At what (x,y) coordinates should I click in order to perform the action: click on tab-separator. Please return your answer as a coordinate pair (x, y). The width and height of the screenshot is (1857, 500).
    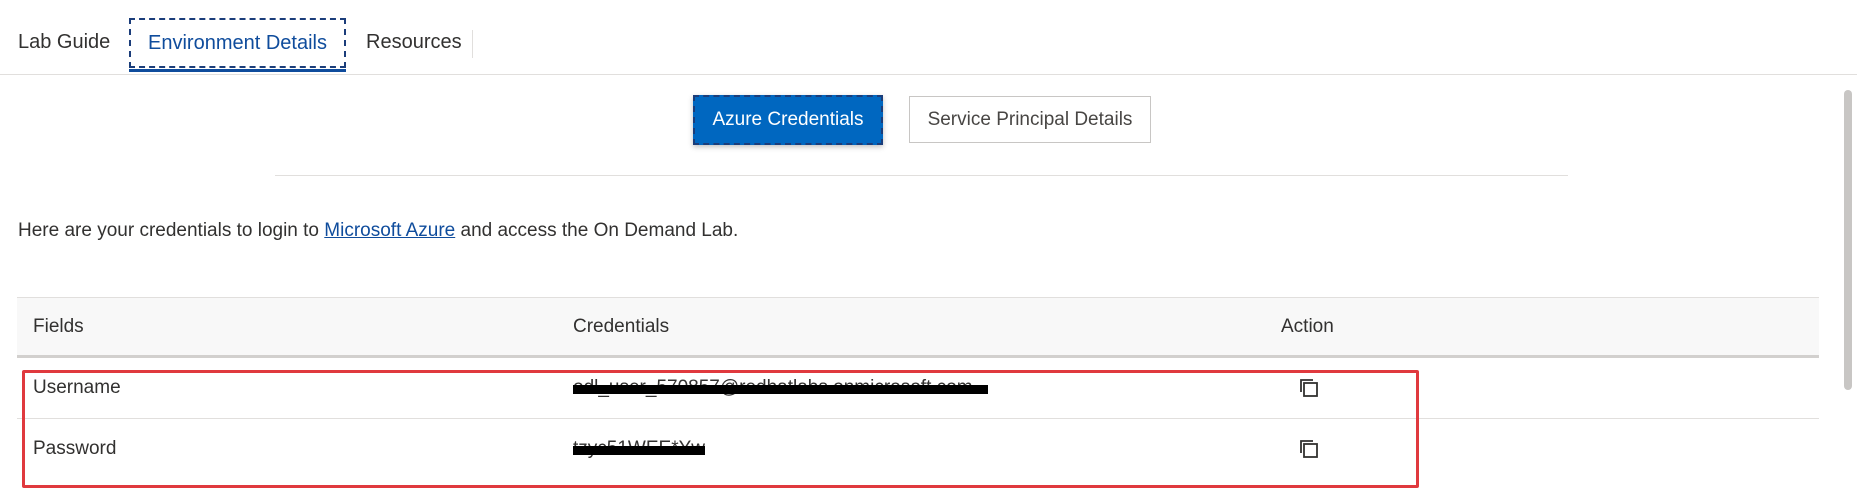
    Looking at the image, I should click on (472, 44).